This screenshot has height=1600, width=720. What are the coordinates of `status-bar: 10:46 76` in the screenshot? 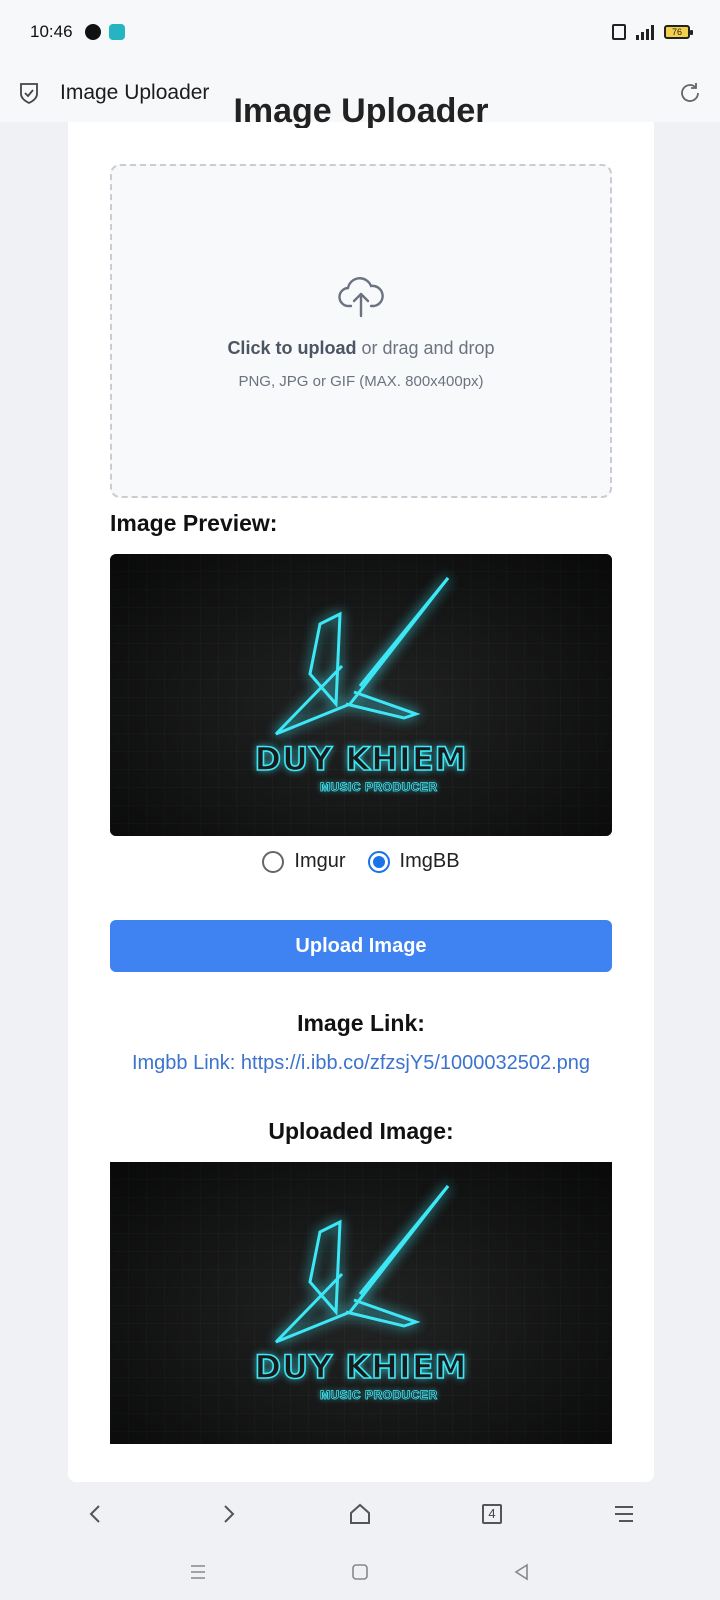 It's located at (360, 32).